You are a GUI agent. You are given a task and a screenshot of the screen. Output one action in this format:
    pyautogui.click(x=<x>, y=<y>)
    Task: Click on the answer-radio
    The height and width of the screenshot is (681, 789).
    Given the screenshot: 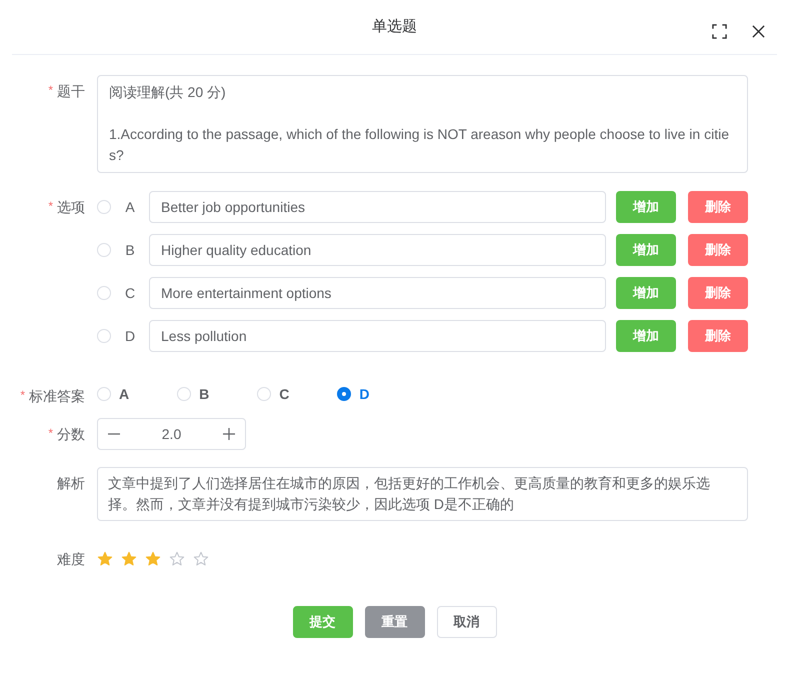 What is the action you would take?
    pyautogui.click(x=344, y=394)
    